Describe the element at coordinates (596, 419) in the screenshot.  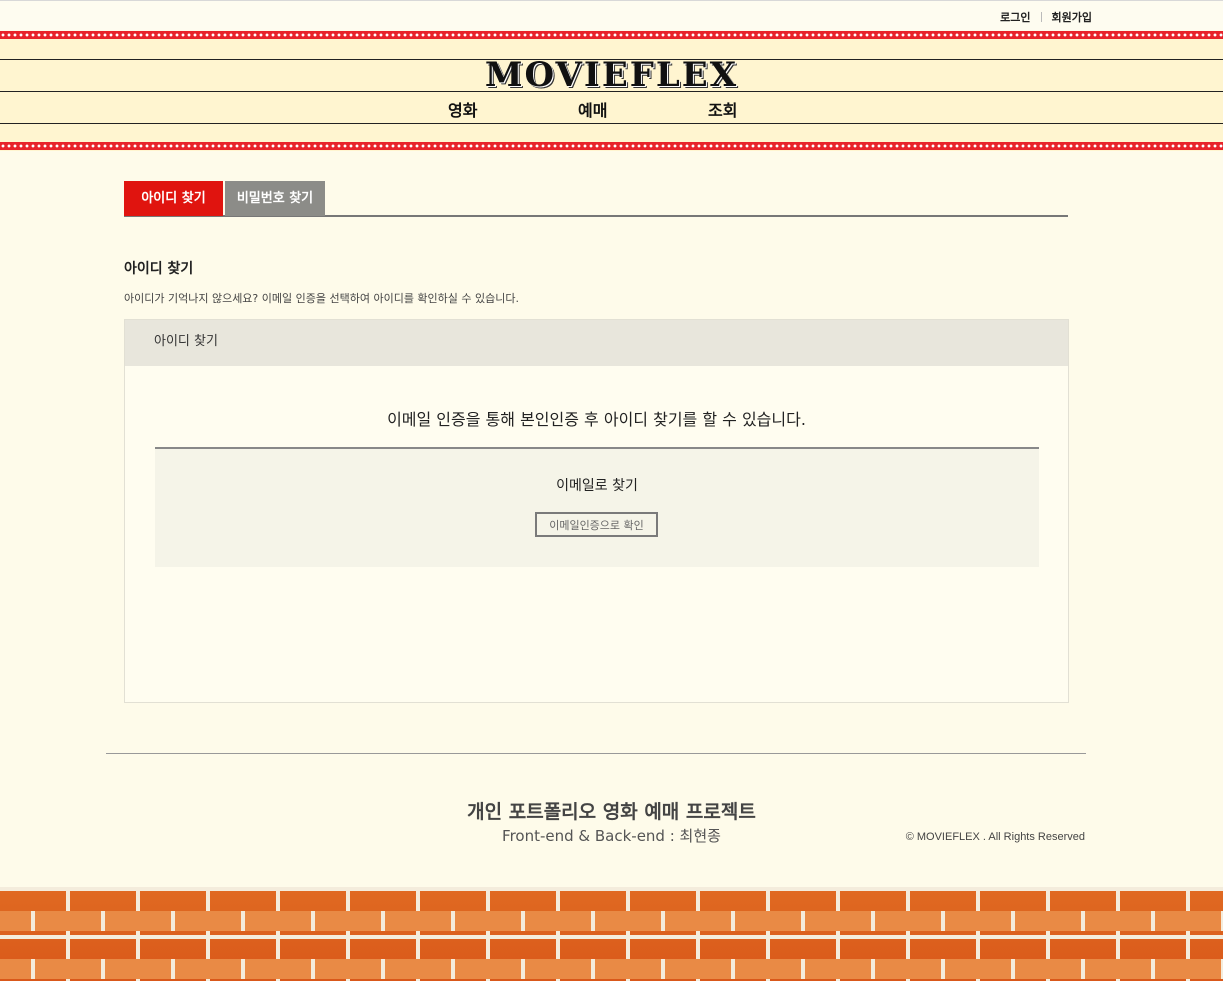
I see `panel-message: 이메일 인증을 통해 본인인증 후 아이디 찾기를 할 수 있습니다.` at that location.